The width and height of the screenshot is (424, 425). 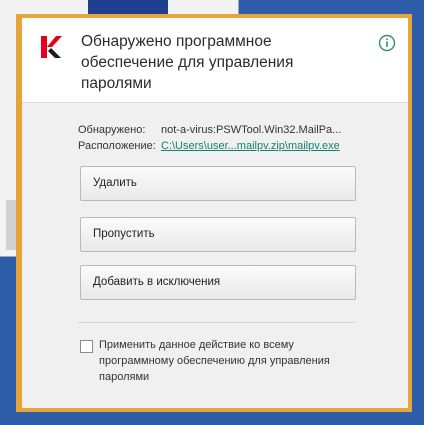 I want to click on detected-label: Обнаружено:, so click(x=112, y=130).